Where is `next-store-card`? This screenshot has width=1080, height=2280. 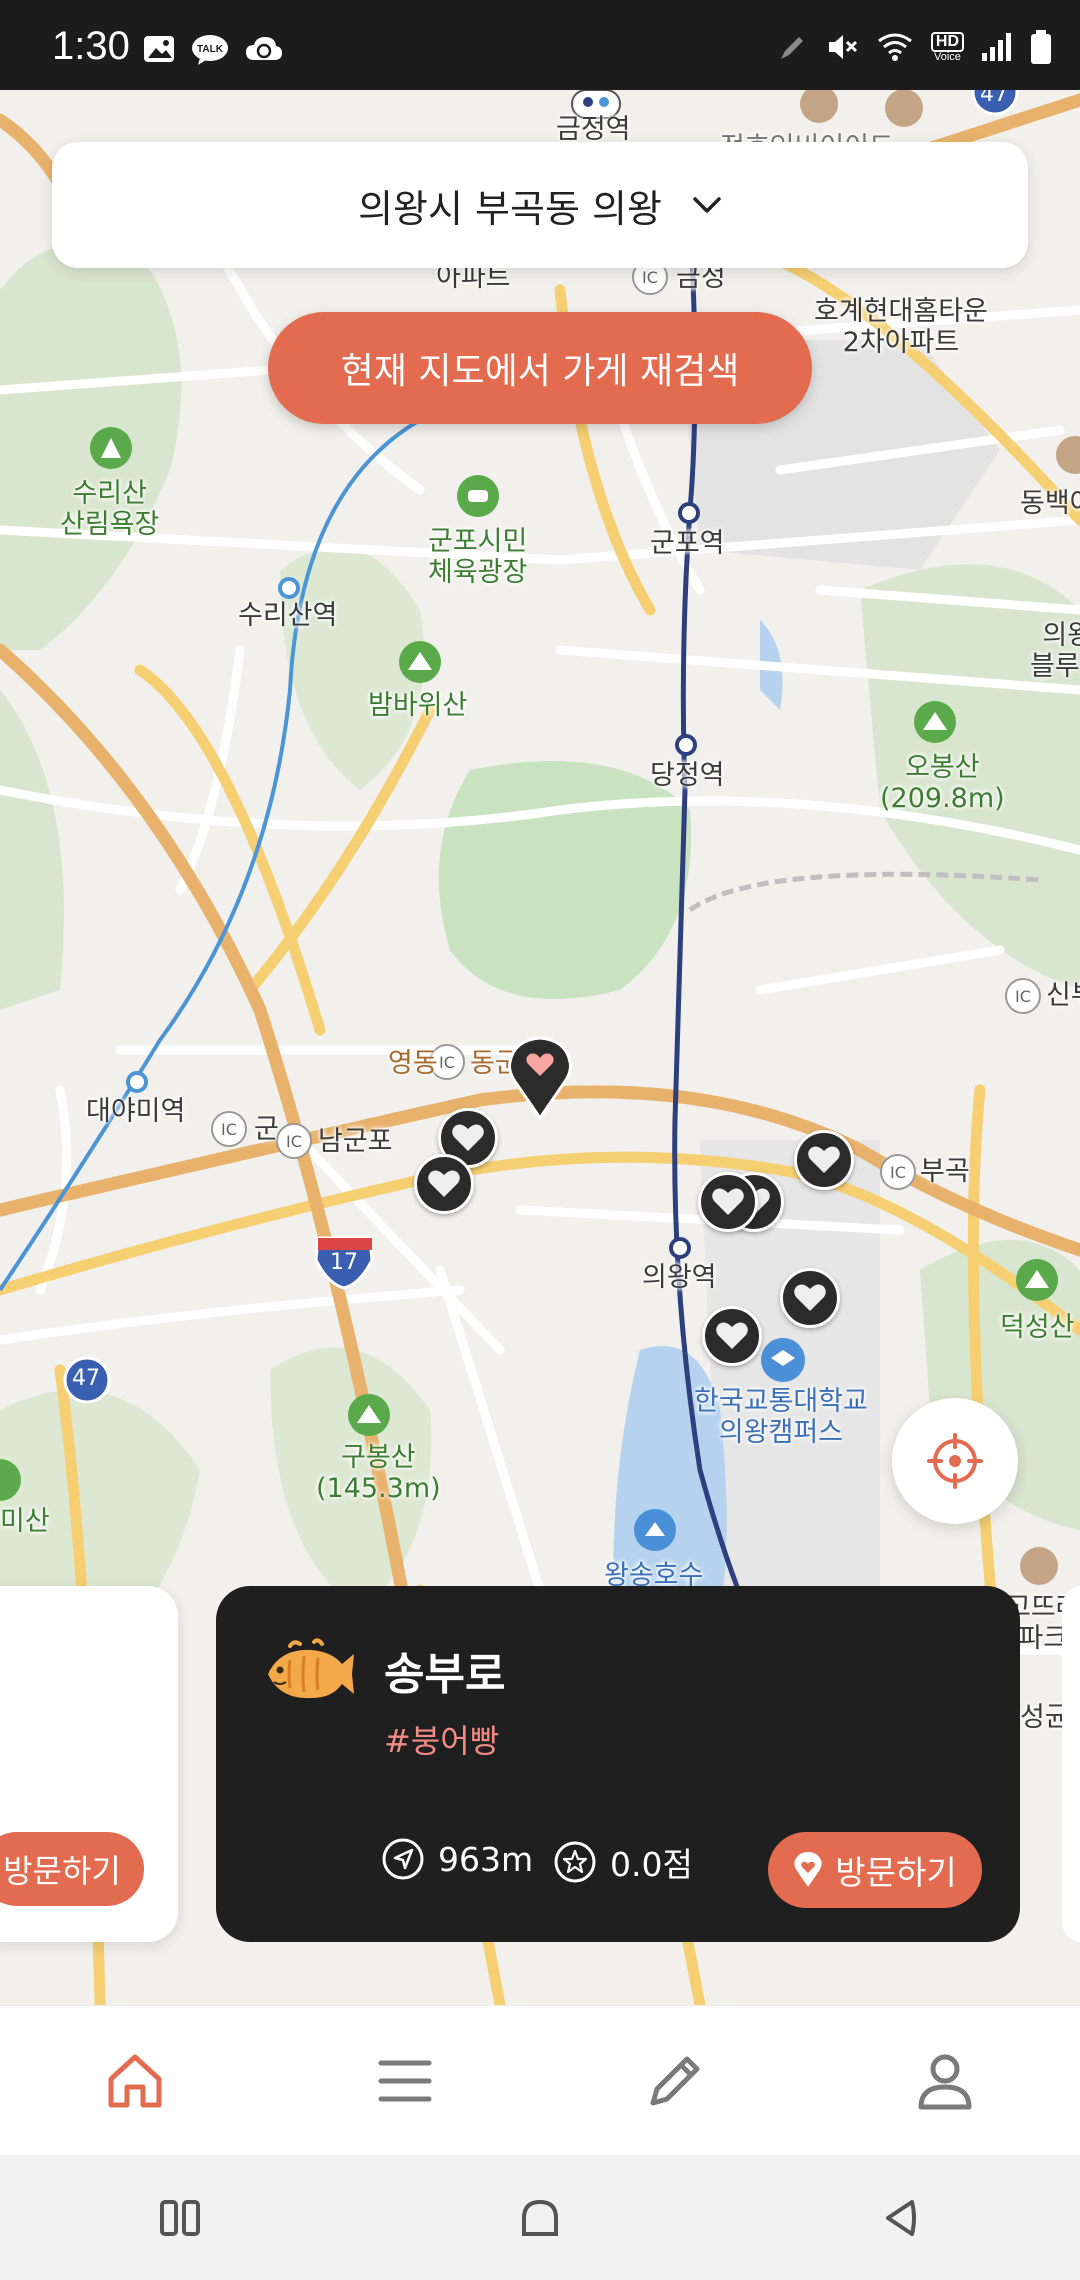 next-store-card is located at coordinates (1071, 1764).